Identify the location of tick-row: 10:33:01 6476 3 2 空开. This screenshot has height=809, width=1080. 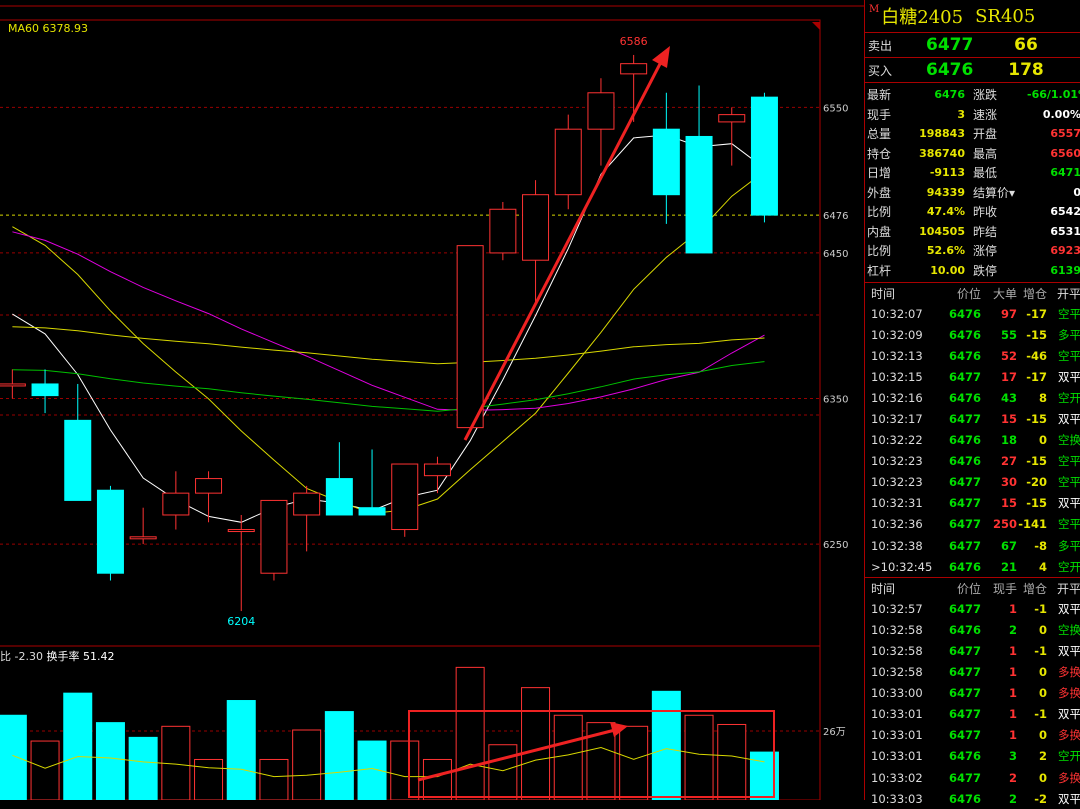
(972, 756).